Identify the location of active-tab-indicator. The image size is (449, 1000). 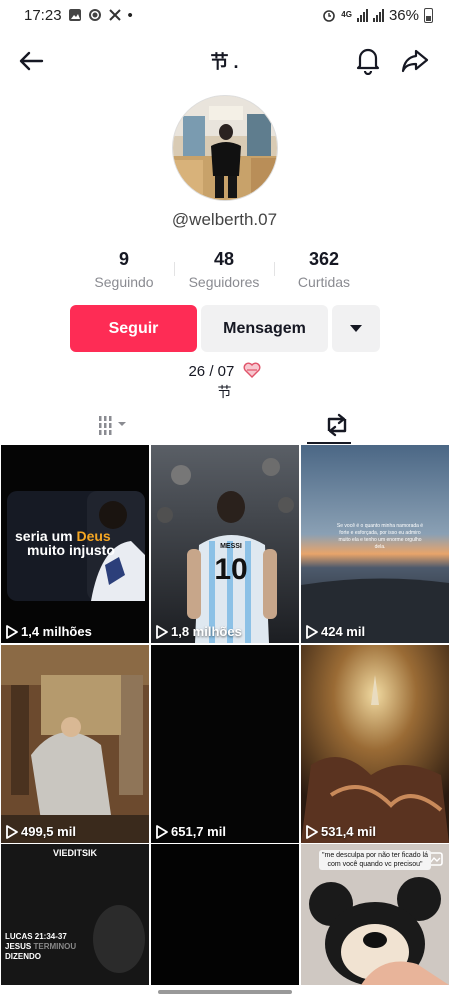
(329, 443).